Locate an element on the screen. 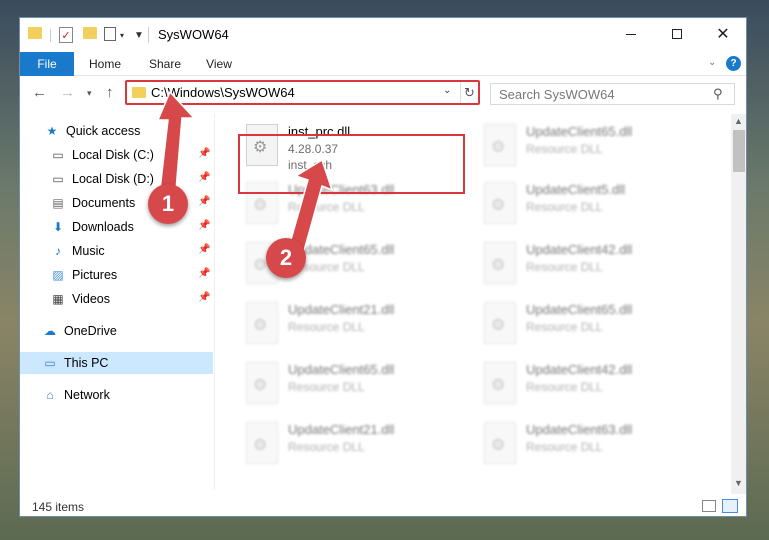 This screenshot has width=769, height=540. step-1-marker: 1 is located at coordinates (168, 204).